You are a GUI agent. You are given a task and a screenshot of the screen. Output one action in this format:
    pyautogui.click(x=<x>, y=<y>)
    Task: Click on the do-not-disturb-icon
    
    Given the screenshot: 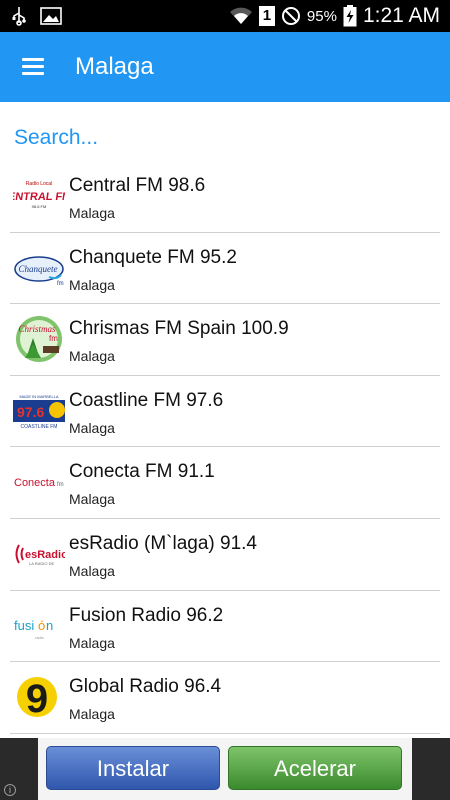 What is the action you would take?
    pyautogui.click(x=290, y=16)
    